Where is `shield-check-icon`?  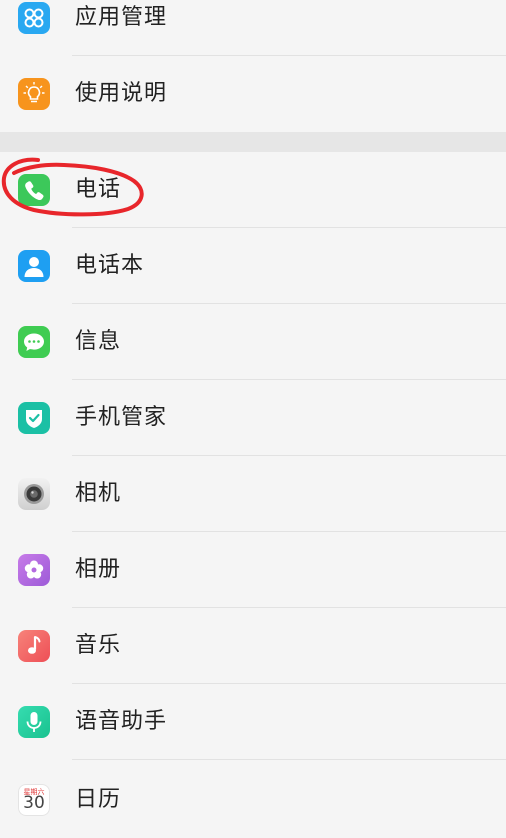 shield-check-icon is located at coordinates (34, 418).